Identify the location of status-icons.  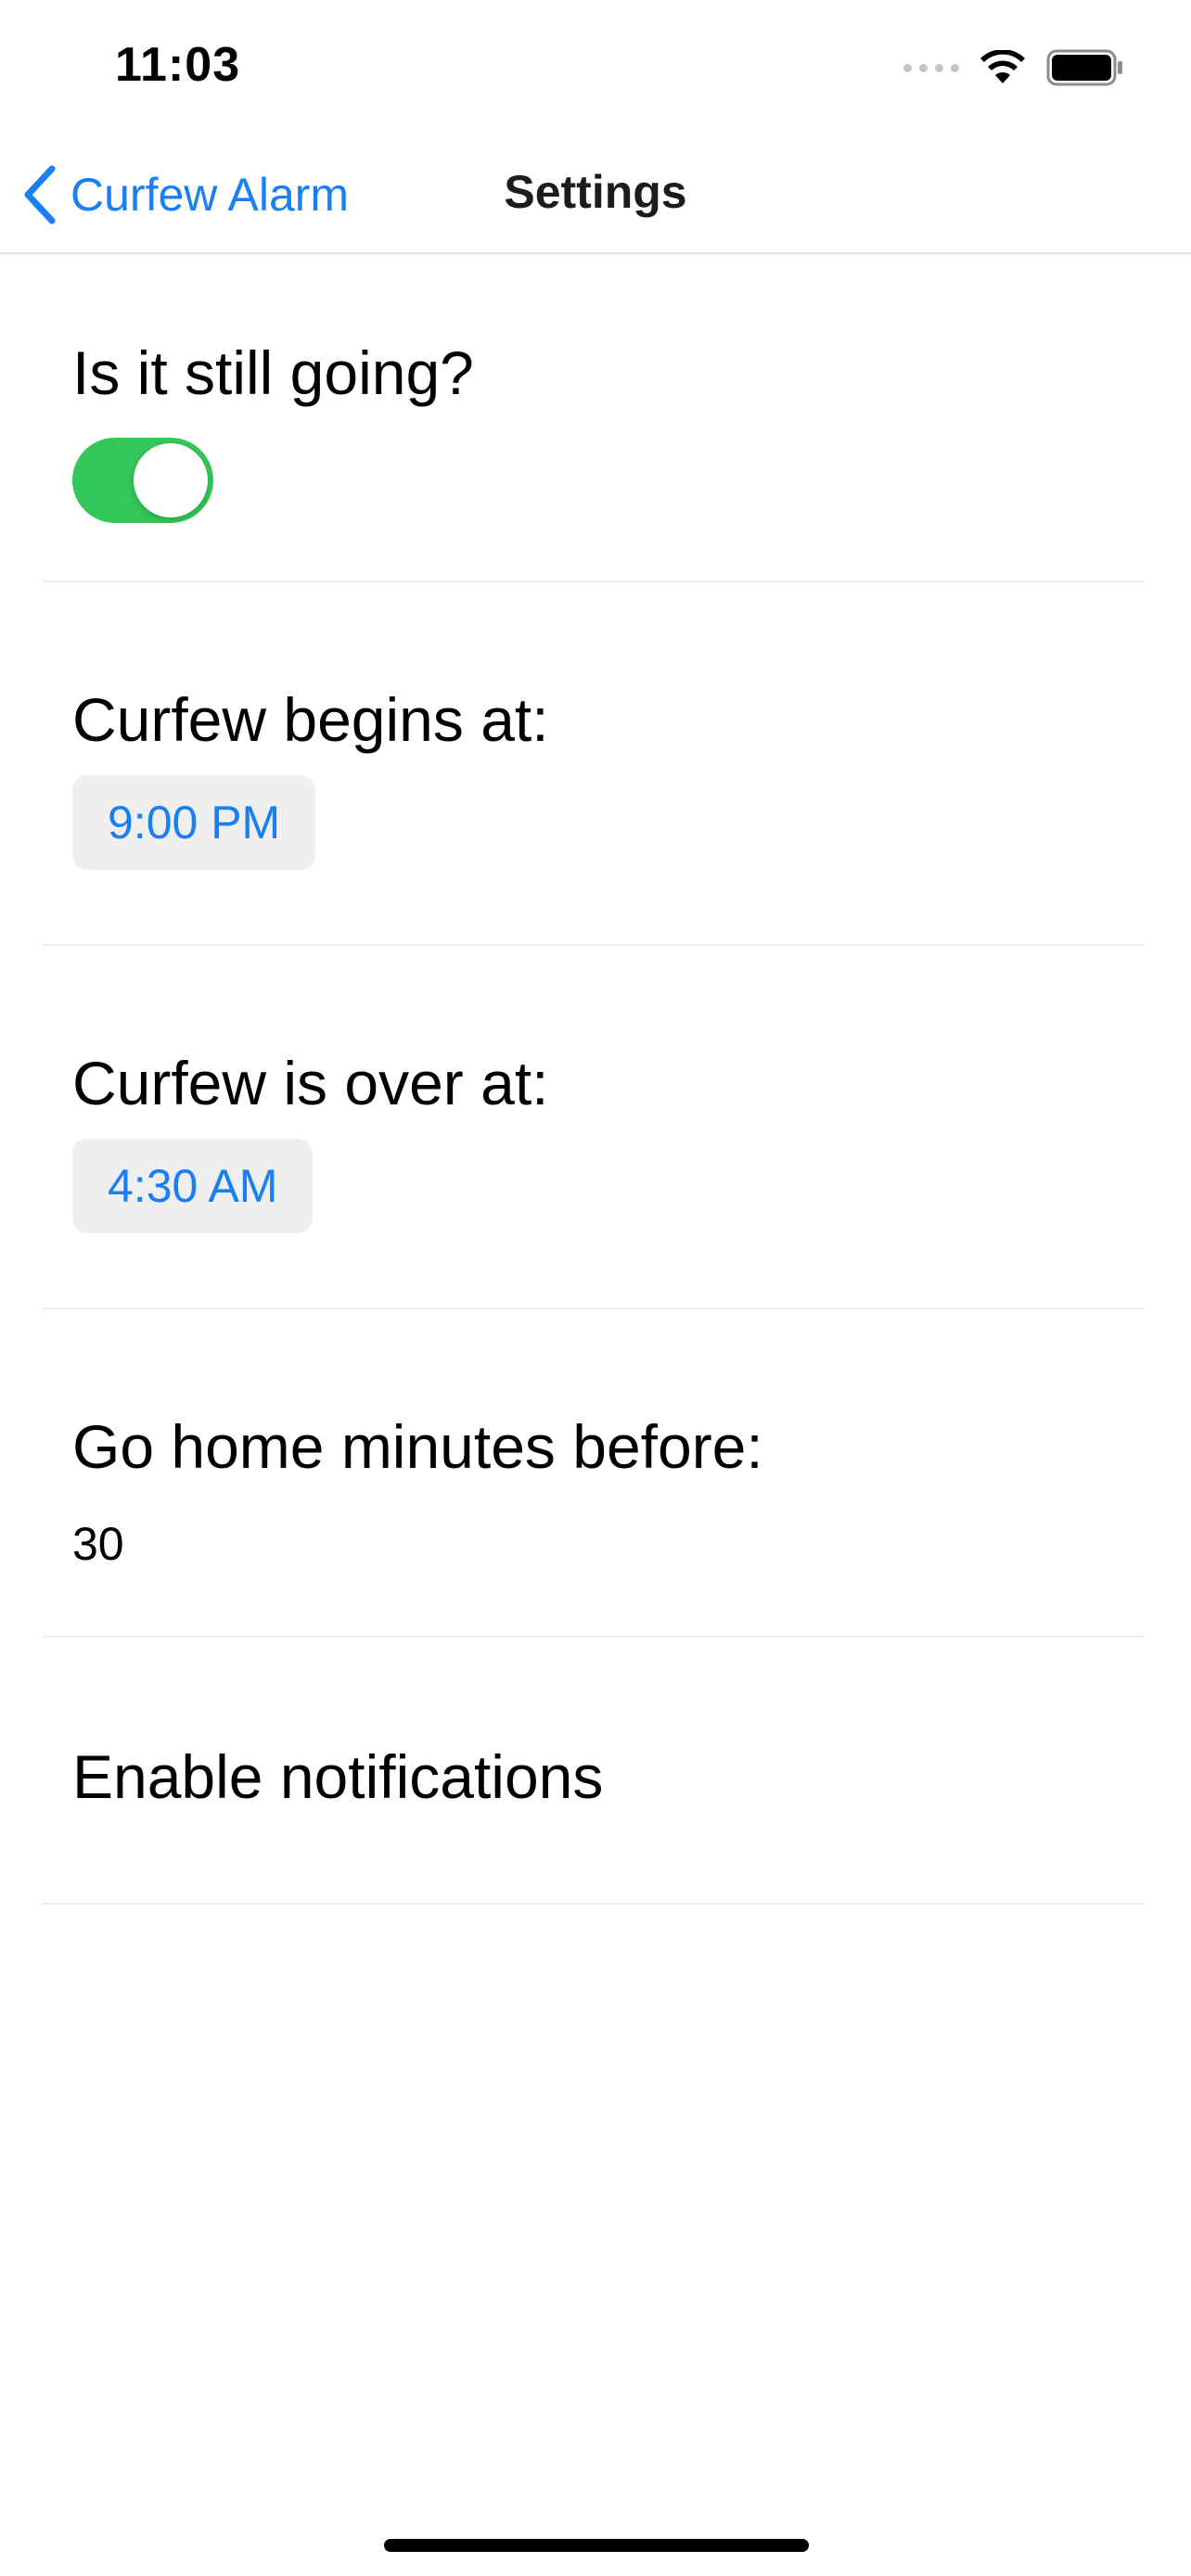
(1014, 67).